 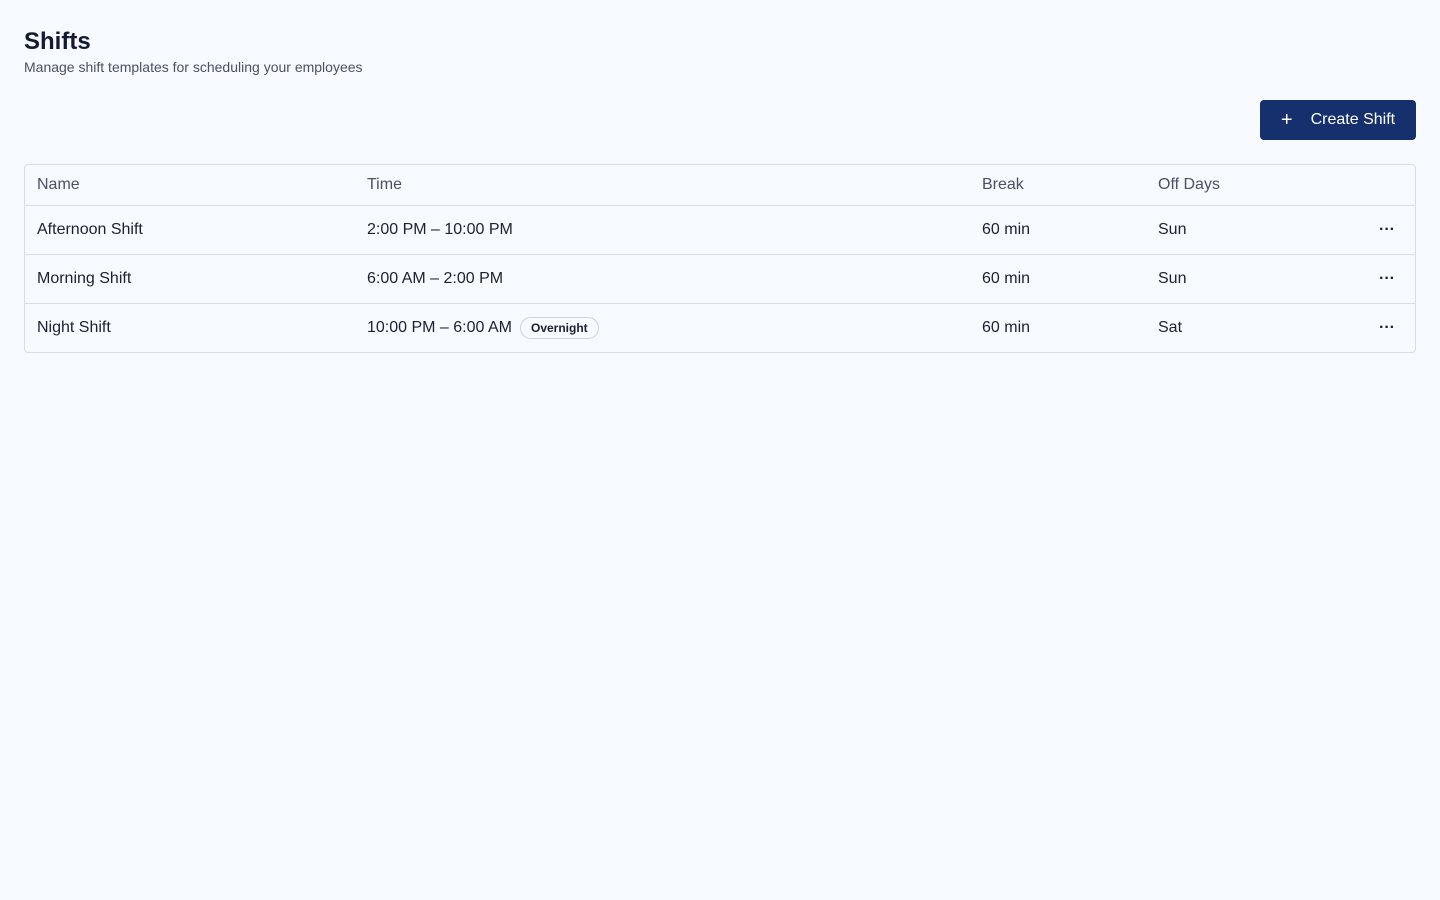 I want to click on shift-time: 2:00 PM – 10:00 PM, so click(x=440, y=230).